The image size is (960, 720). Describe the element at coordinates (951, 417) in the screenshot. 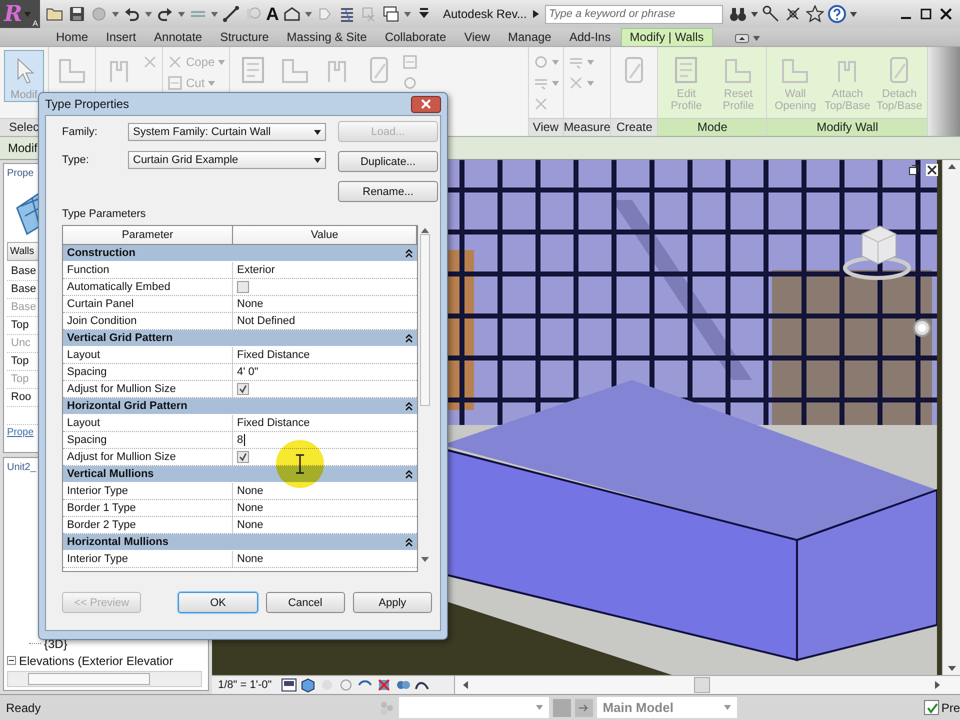

I see `vertical-scrollbar` at that location.